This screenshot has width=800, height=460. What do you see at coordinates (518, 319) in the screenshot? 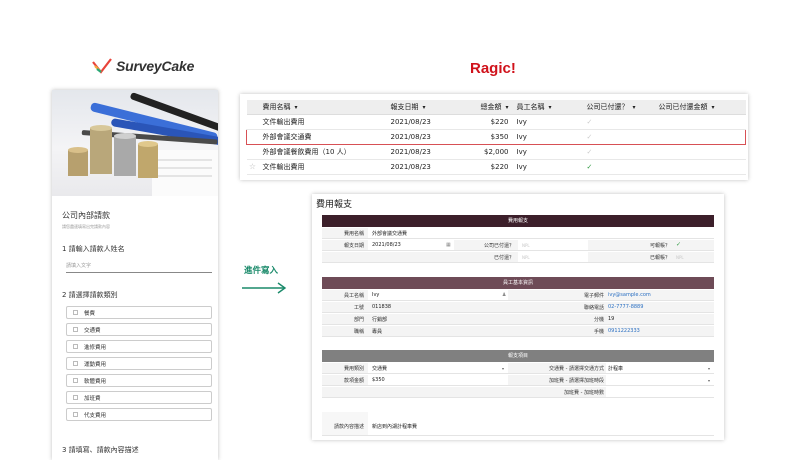
I see `form-row-dept: 部門 行銷部 分機 19` at bounding box center [518, 319].